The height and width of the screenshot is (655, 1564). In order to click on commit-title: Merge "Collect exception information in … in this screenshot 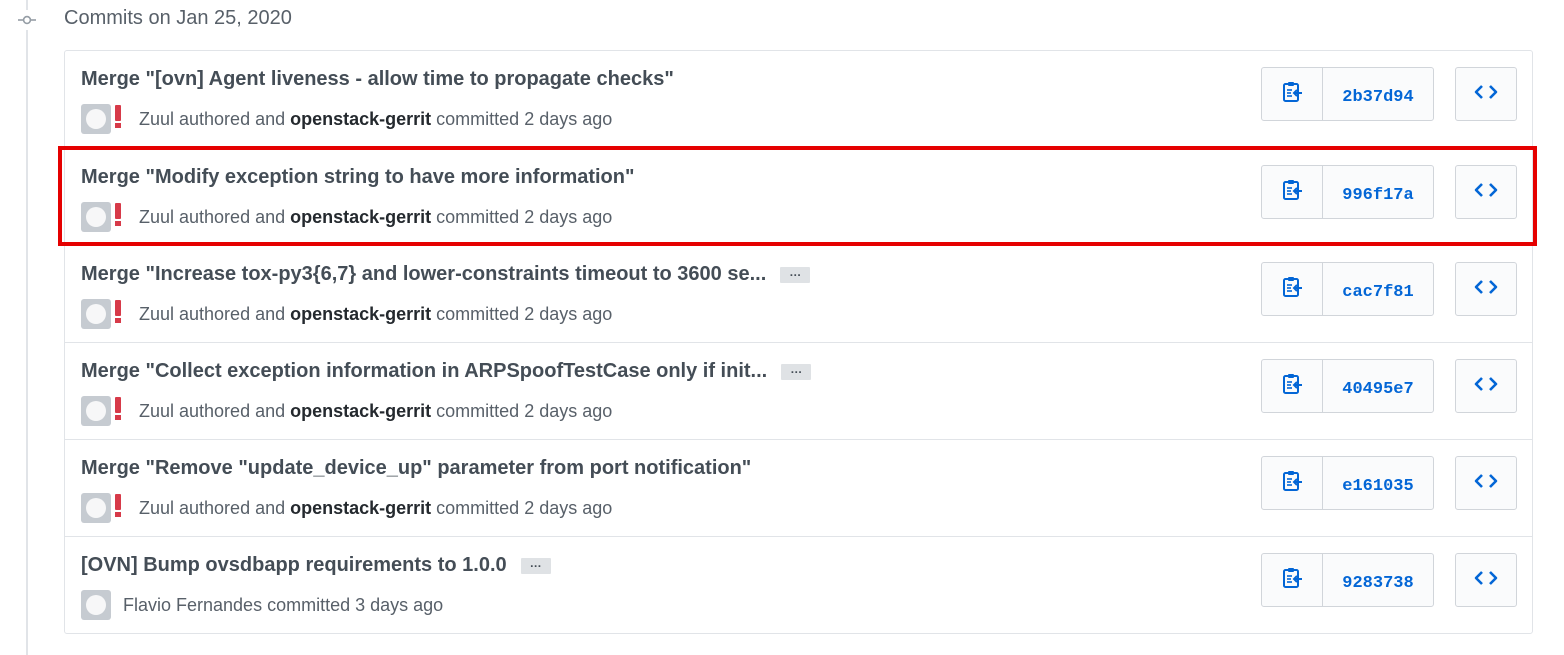, I will do `click(446, 371)`.